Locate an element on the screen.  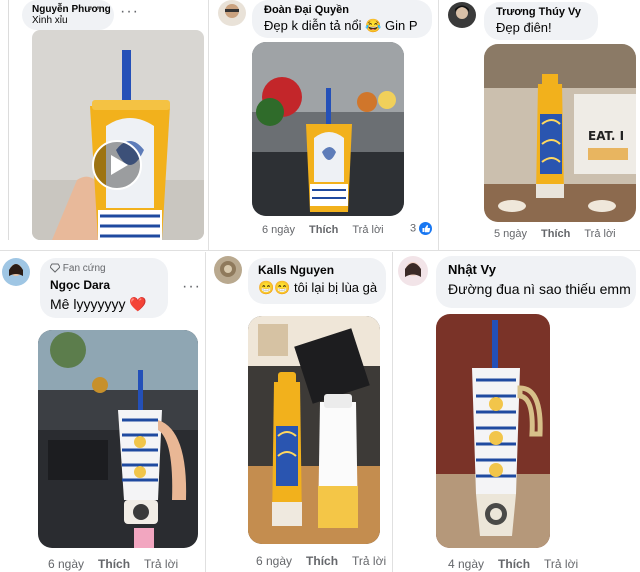
comment-text: Đẹp điên! is located at coordinates (524, 27).